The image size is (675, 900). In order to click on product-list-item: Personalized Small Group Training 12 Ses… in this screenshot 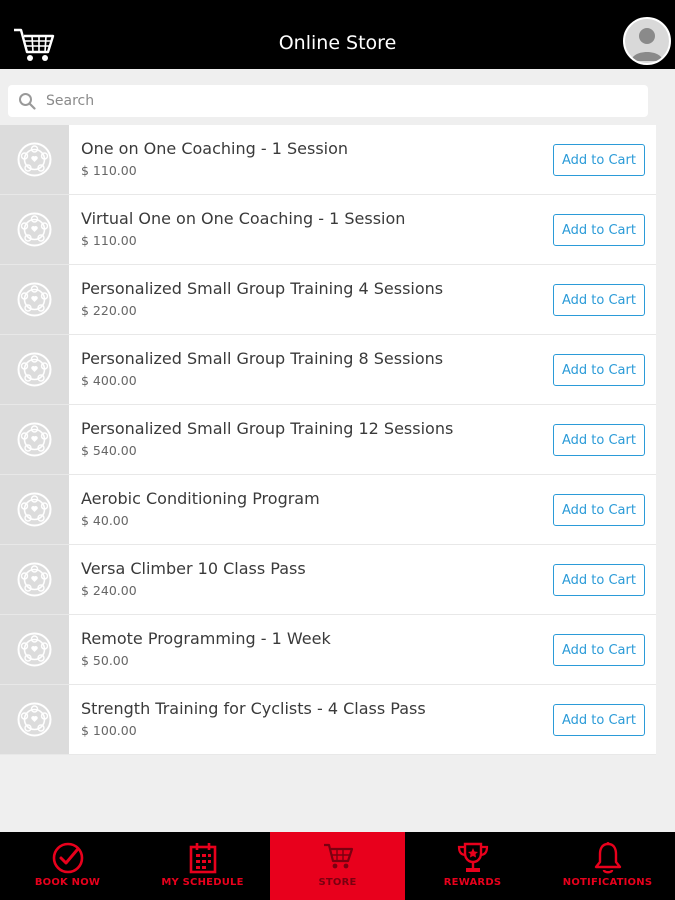, I will do `click(328, 440)`.